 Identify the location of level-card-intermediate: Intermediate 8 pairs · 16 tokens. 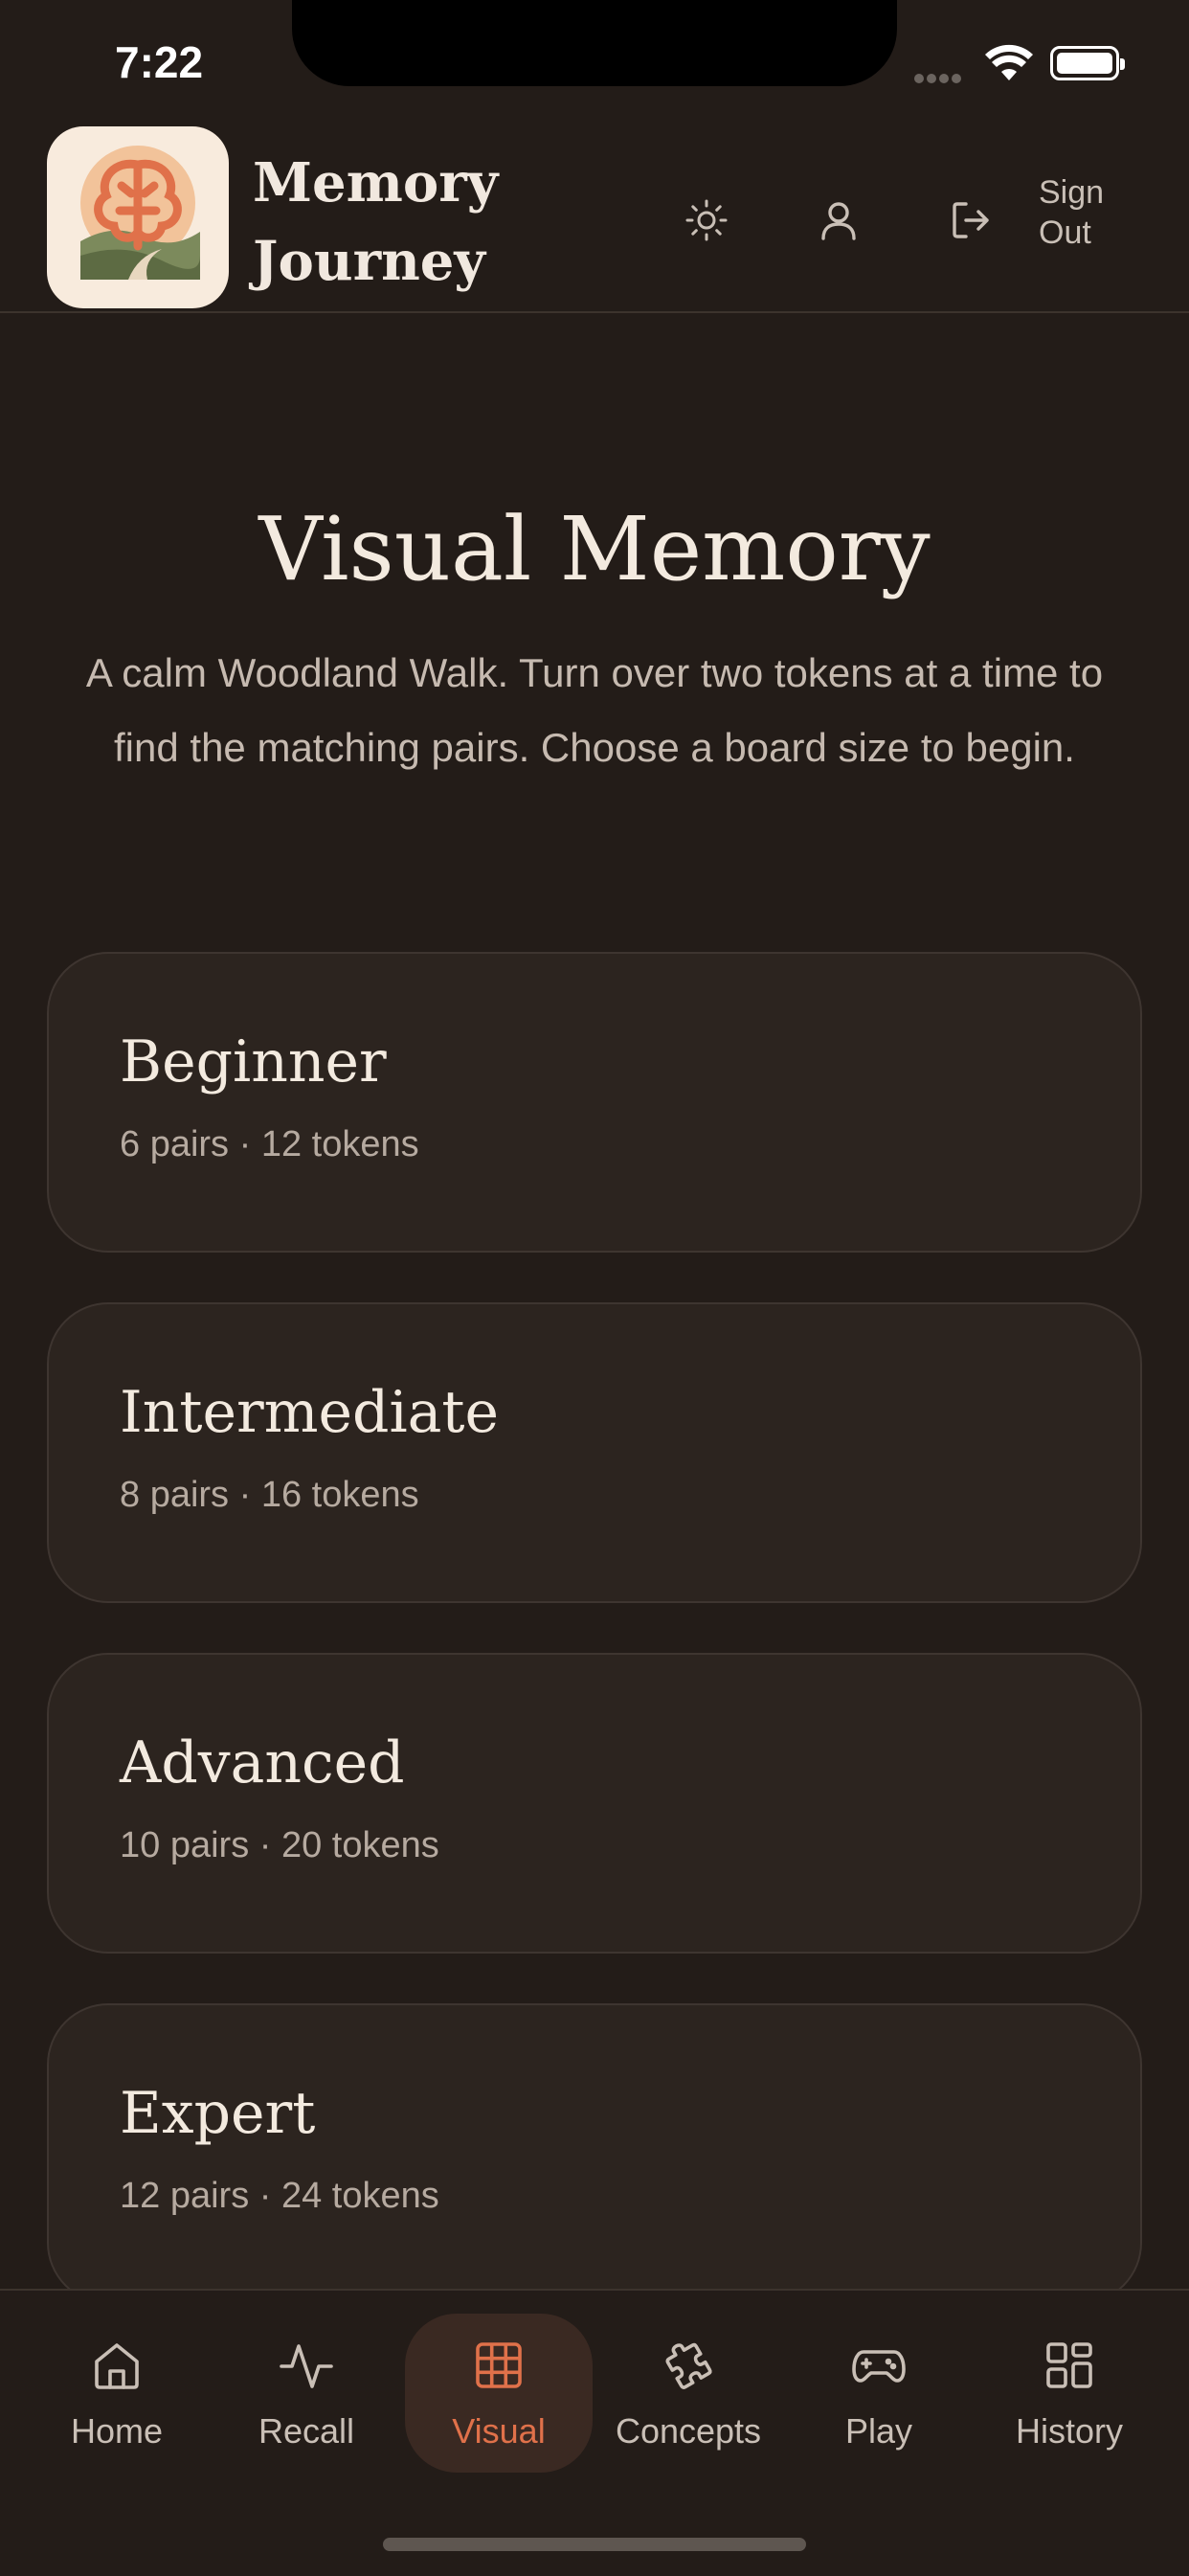
(594, 1452).